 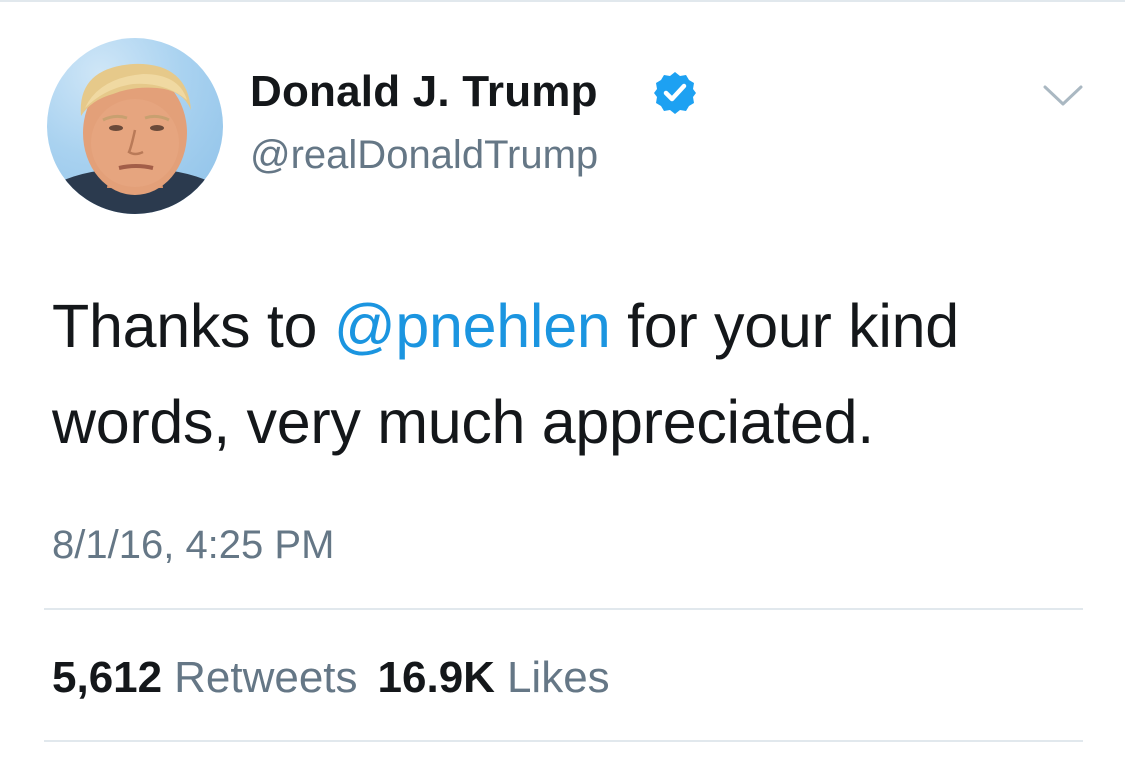 I want to click on verified-badge-icon, so click(x=675, y=93).